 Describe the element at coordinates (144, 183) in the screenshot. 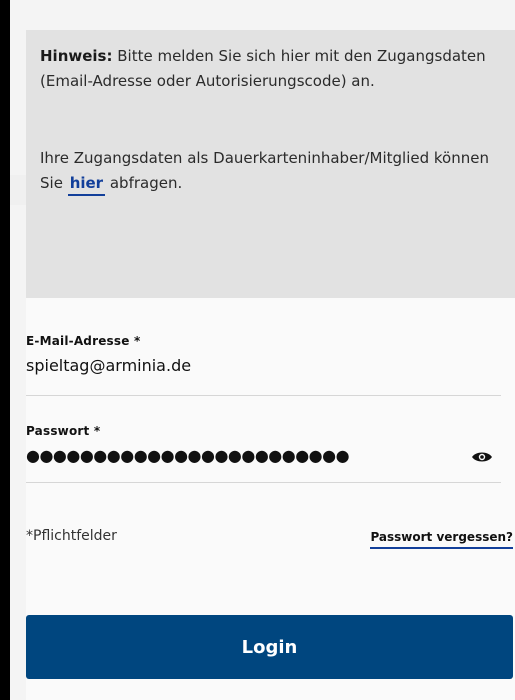

I see `hint-credentials-suffix: abfragen.` at that location.